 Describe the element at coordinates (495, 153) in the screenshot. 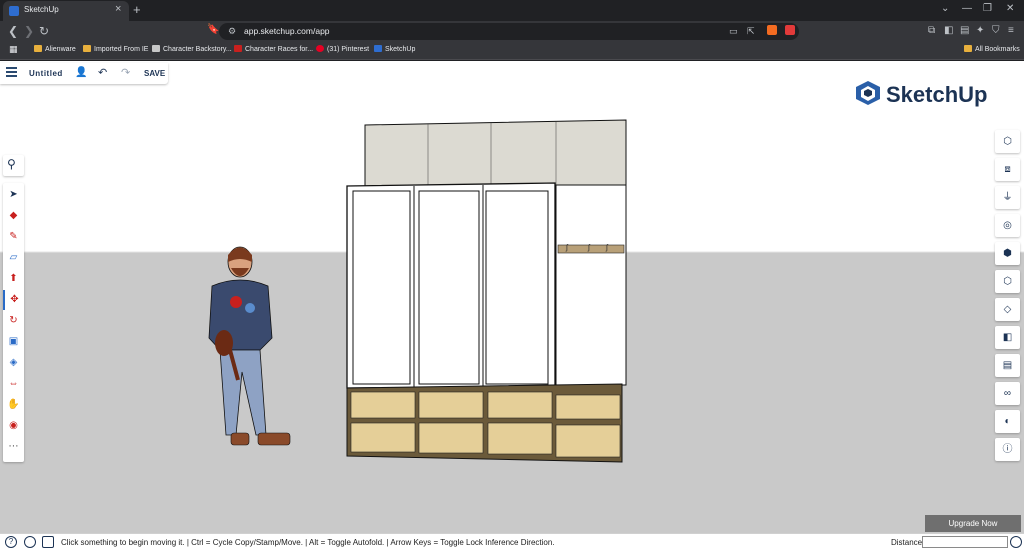

I see `upper-cabinet` at that location.